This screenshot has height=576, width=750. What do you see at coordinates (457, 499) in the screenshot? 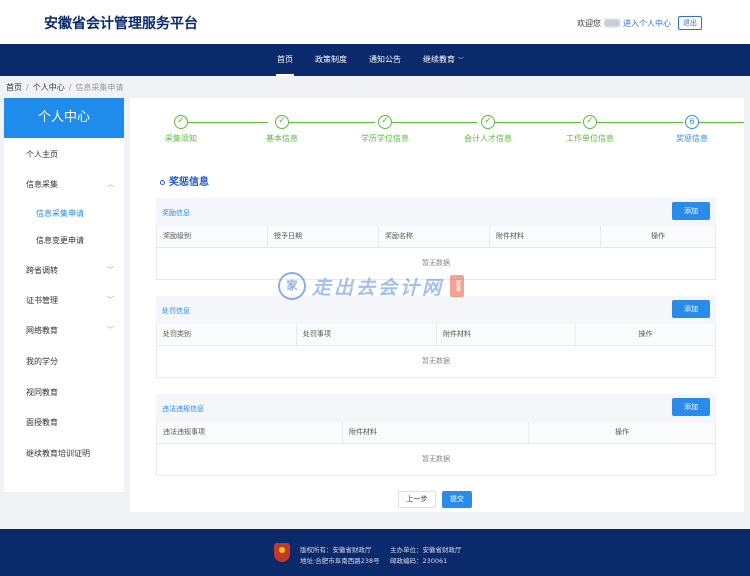
I see `submit-button: 提交` at bounding box center [457, 499].